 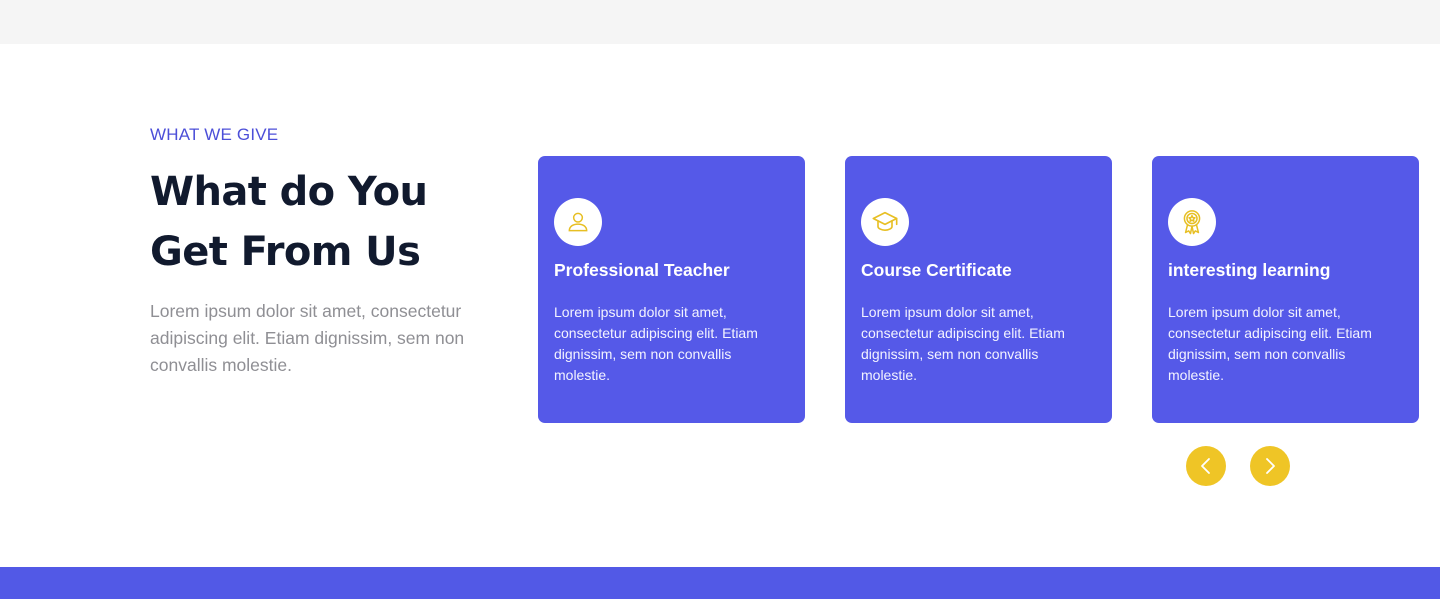 What do you see at coordinates (642, 270) in the screenshot?
I see `card-title: Professional Teacher` at bounding box center [642, 270].